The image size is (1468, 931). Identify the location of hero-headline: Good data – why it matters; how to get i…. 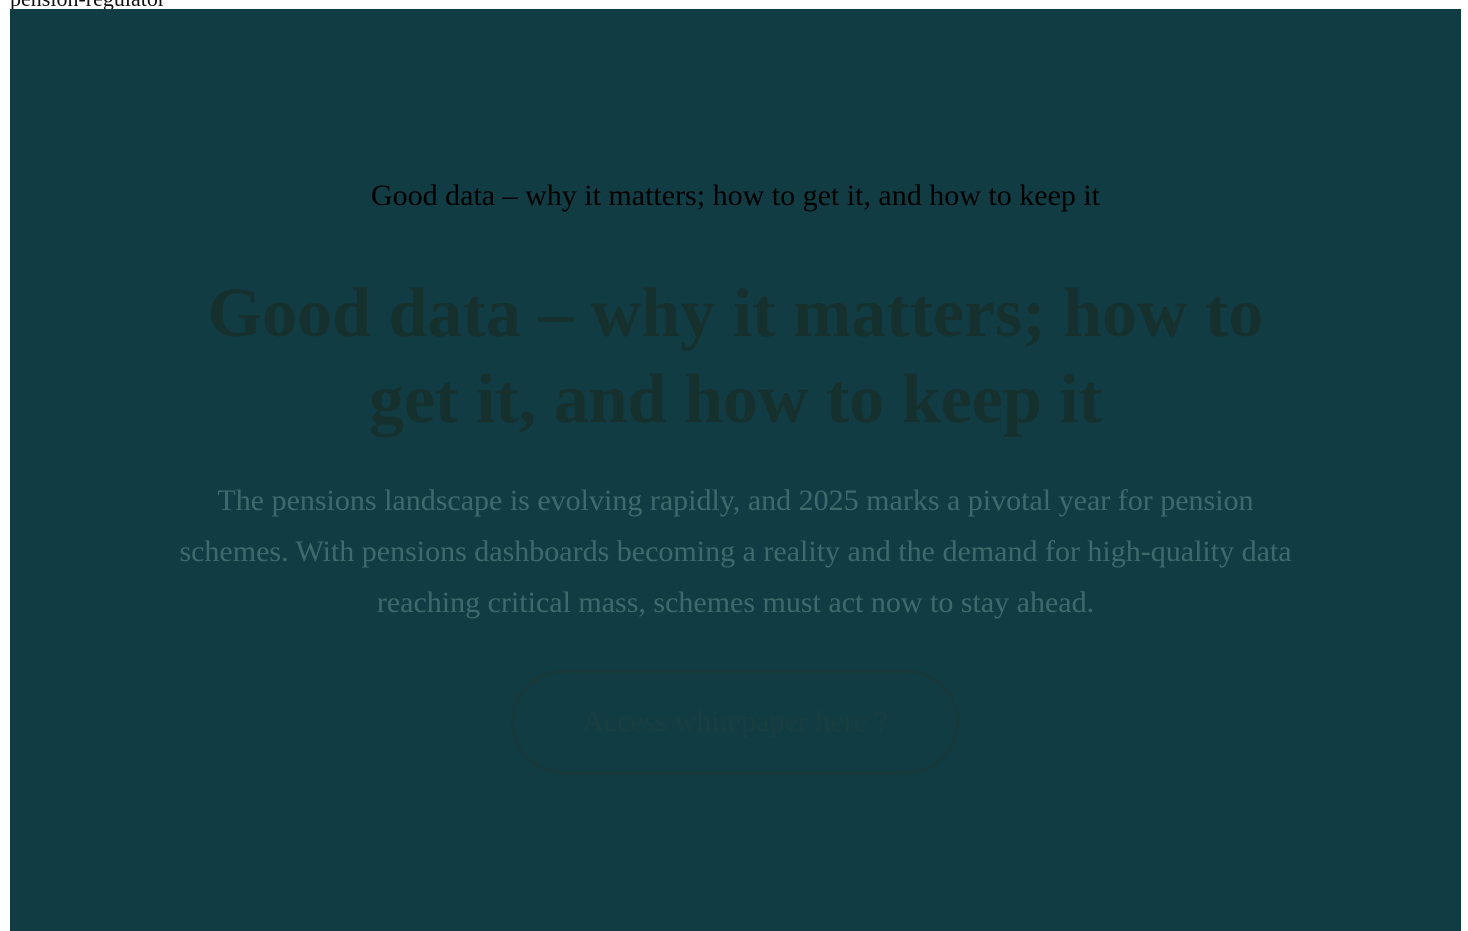
(735, 356).